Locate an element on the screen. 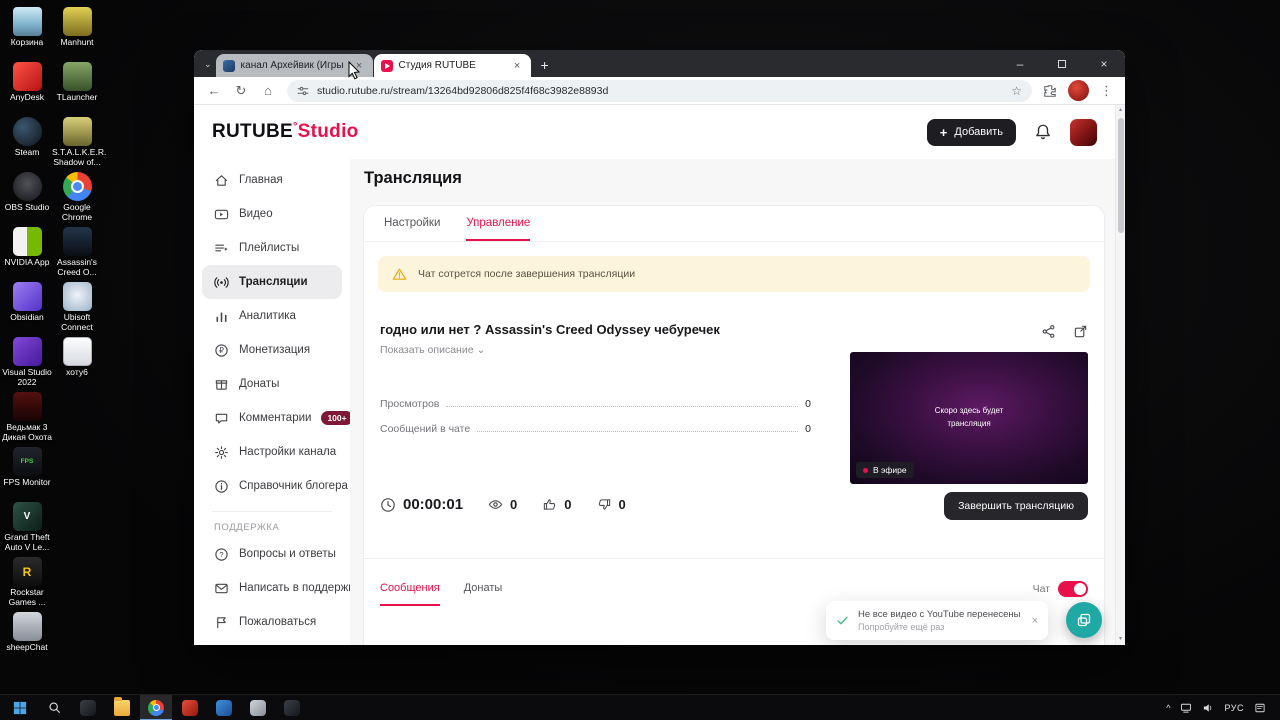  sidebar-item-playlists: Плейлисты is located at coordinates (272, 248).